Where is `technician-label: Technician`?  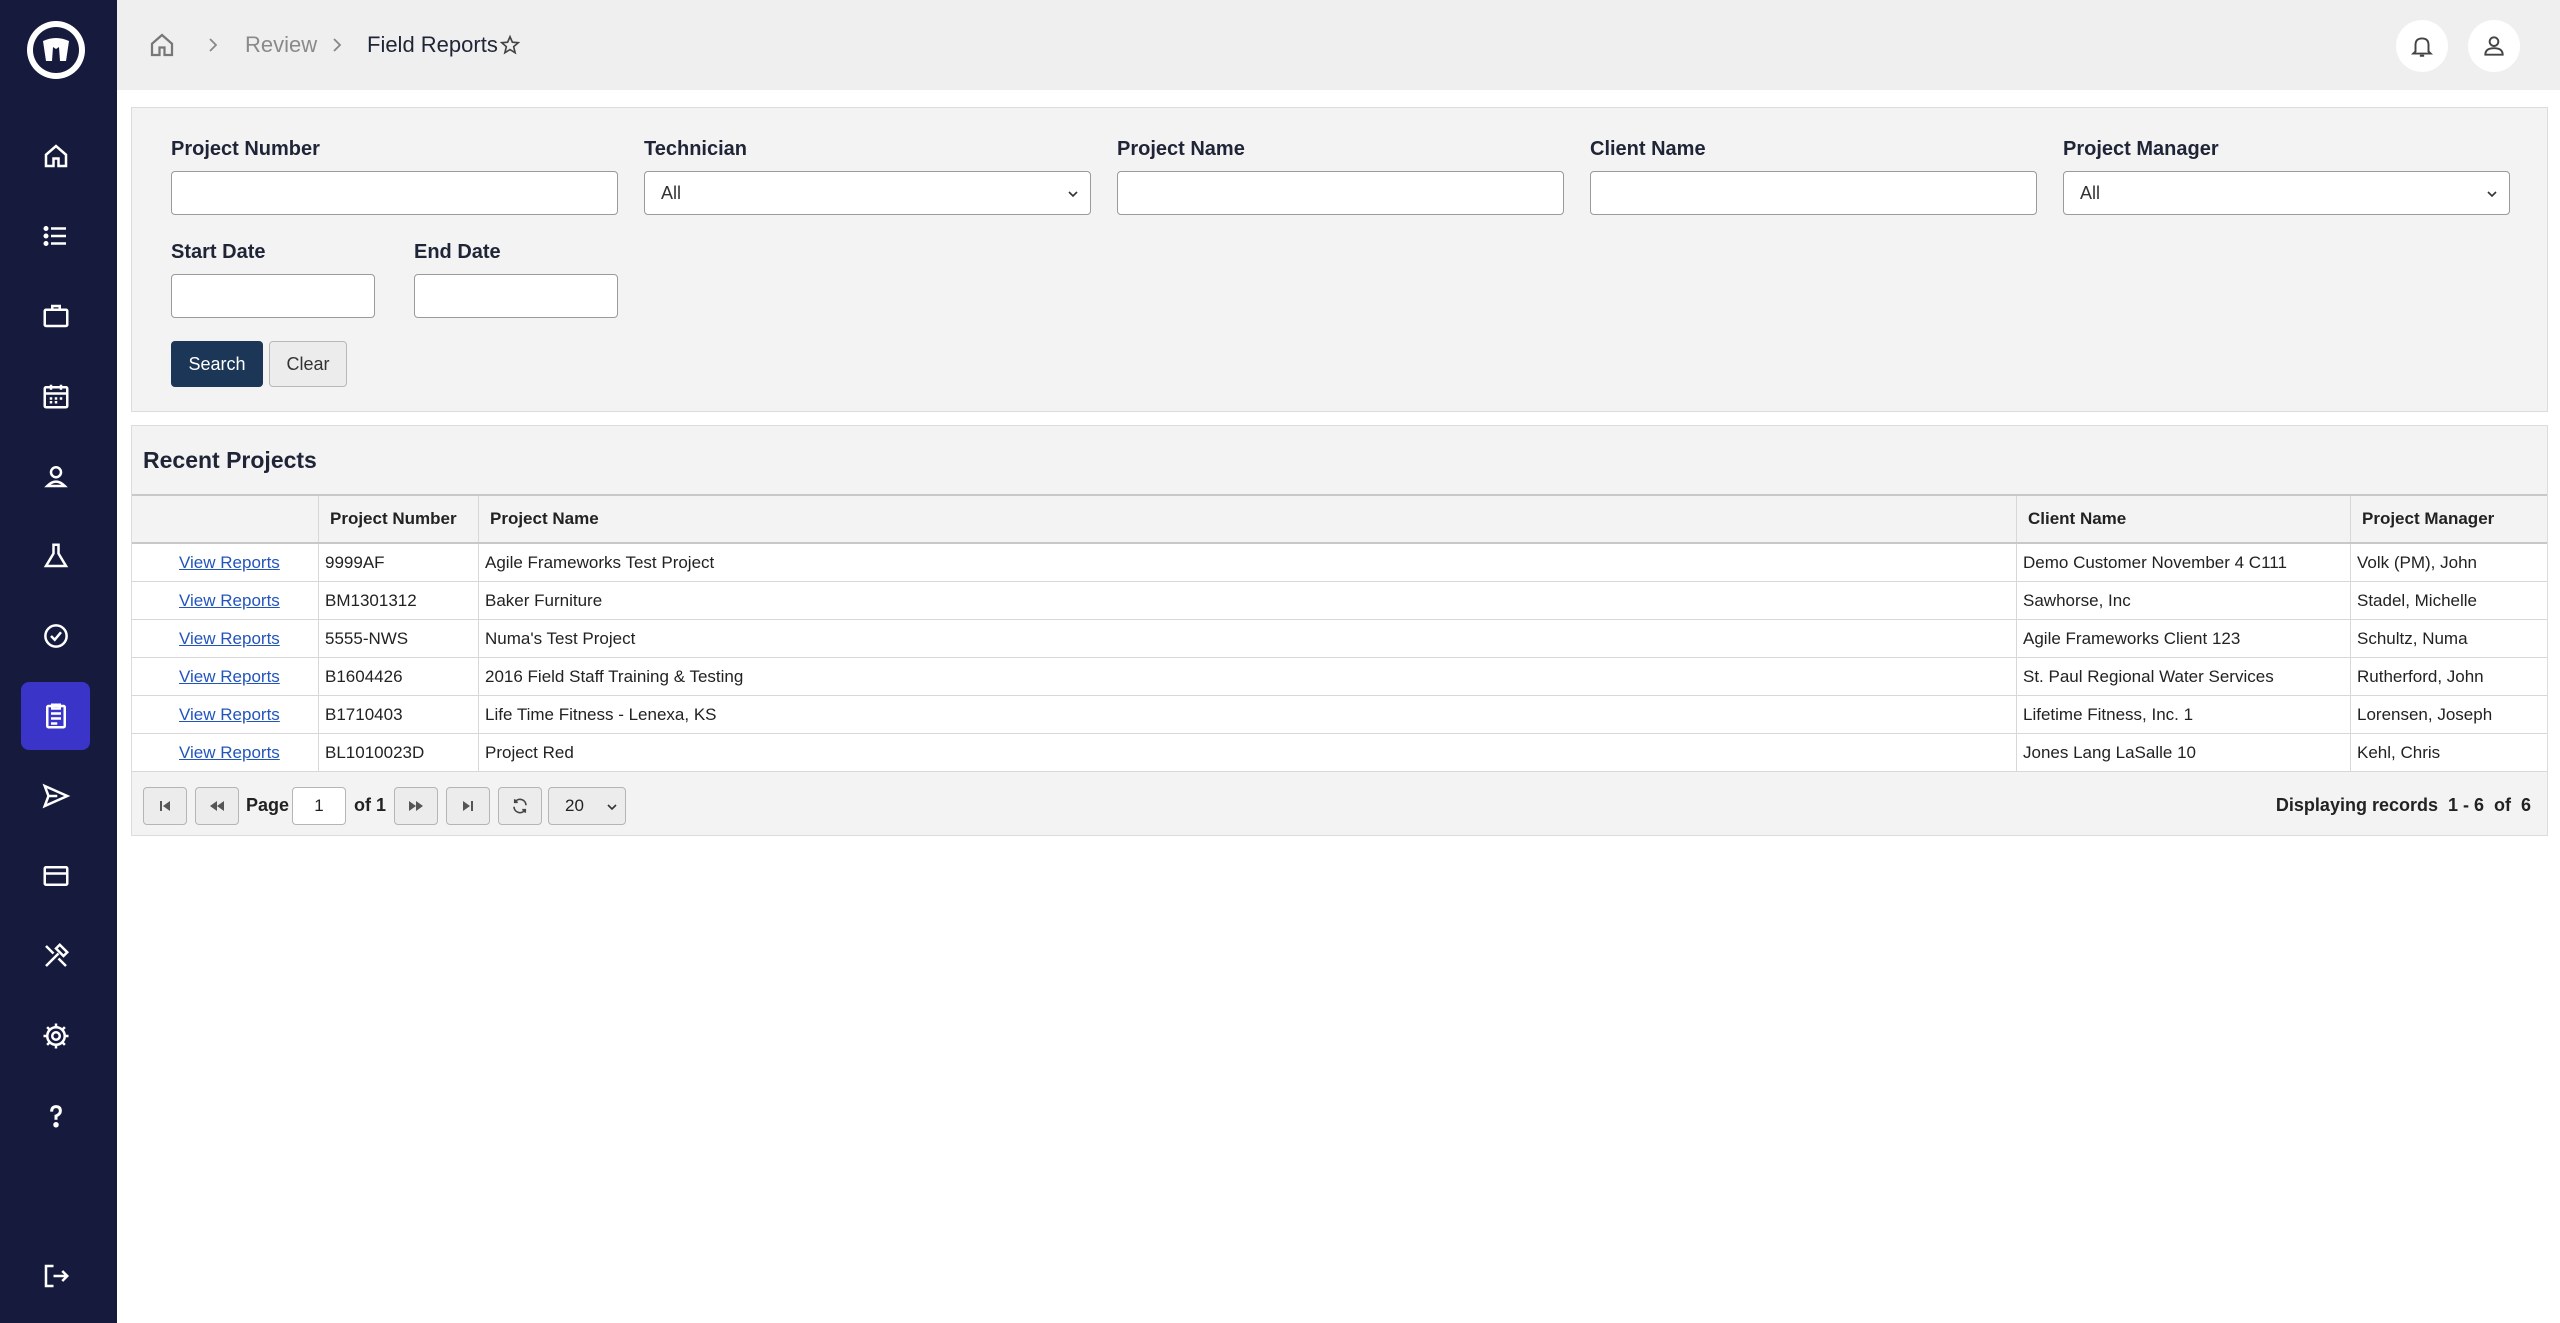 technician-label: Technician is located at coordinates (695, 149).